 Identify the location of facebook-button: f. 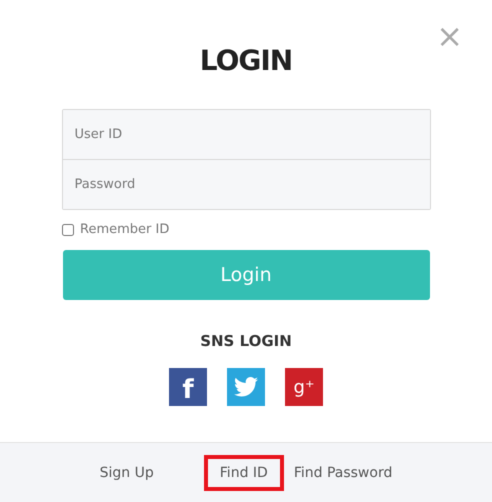
(188, 387).